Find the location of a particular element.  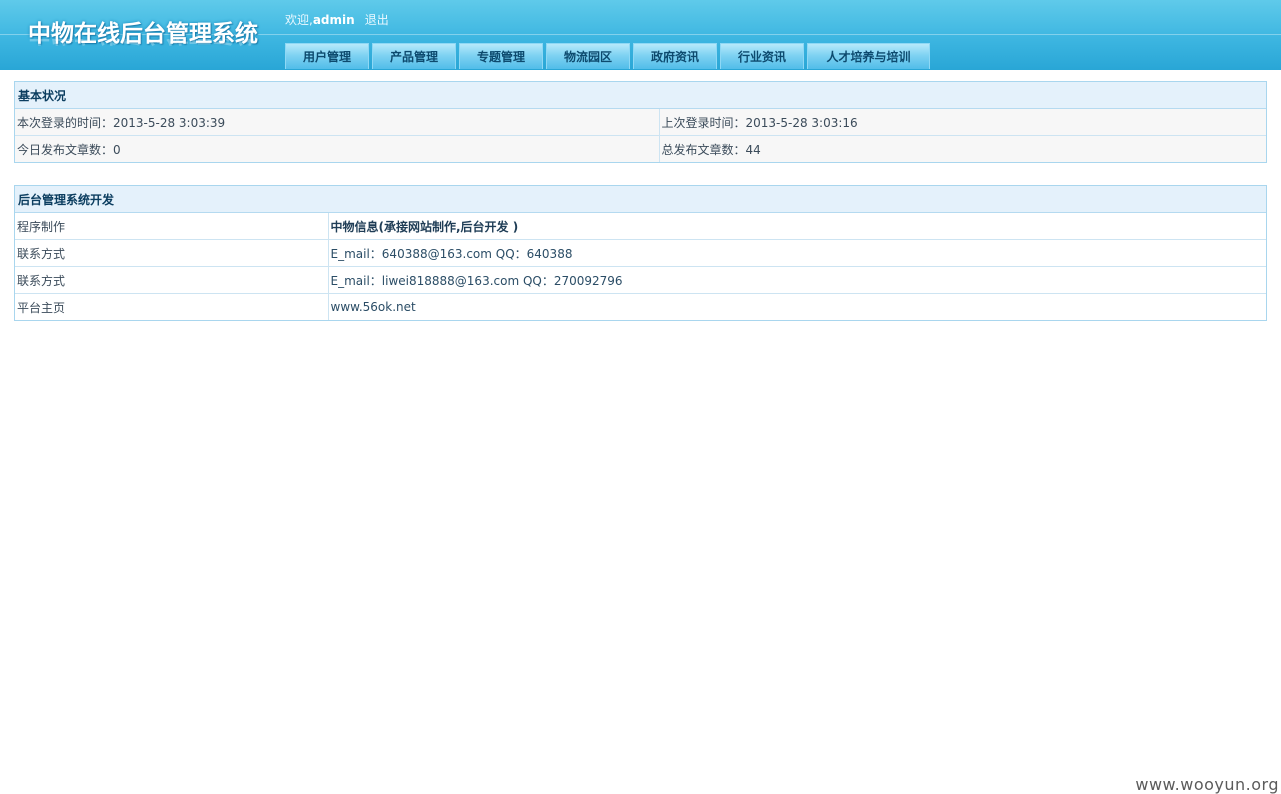

nav-tab-topic-management: 专题管理 is located at coordinates (501, 56).